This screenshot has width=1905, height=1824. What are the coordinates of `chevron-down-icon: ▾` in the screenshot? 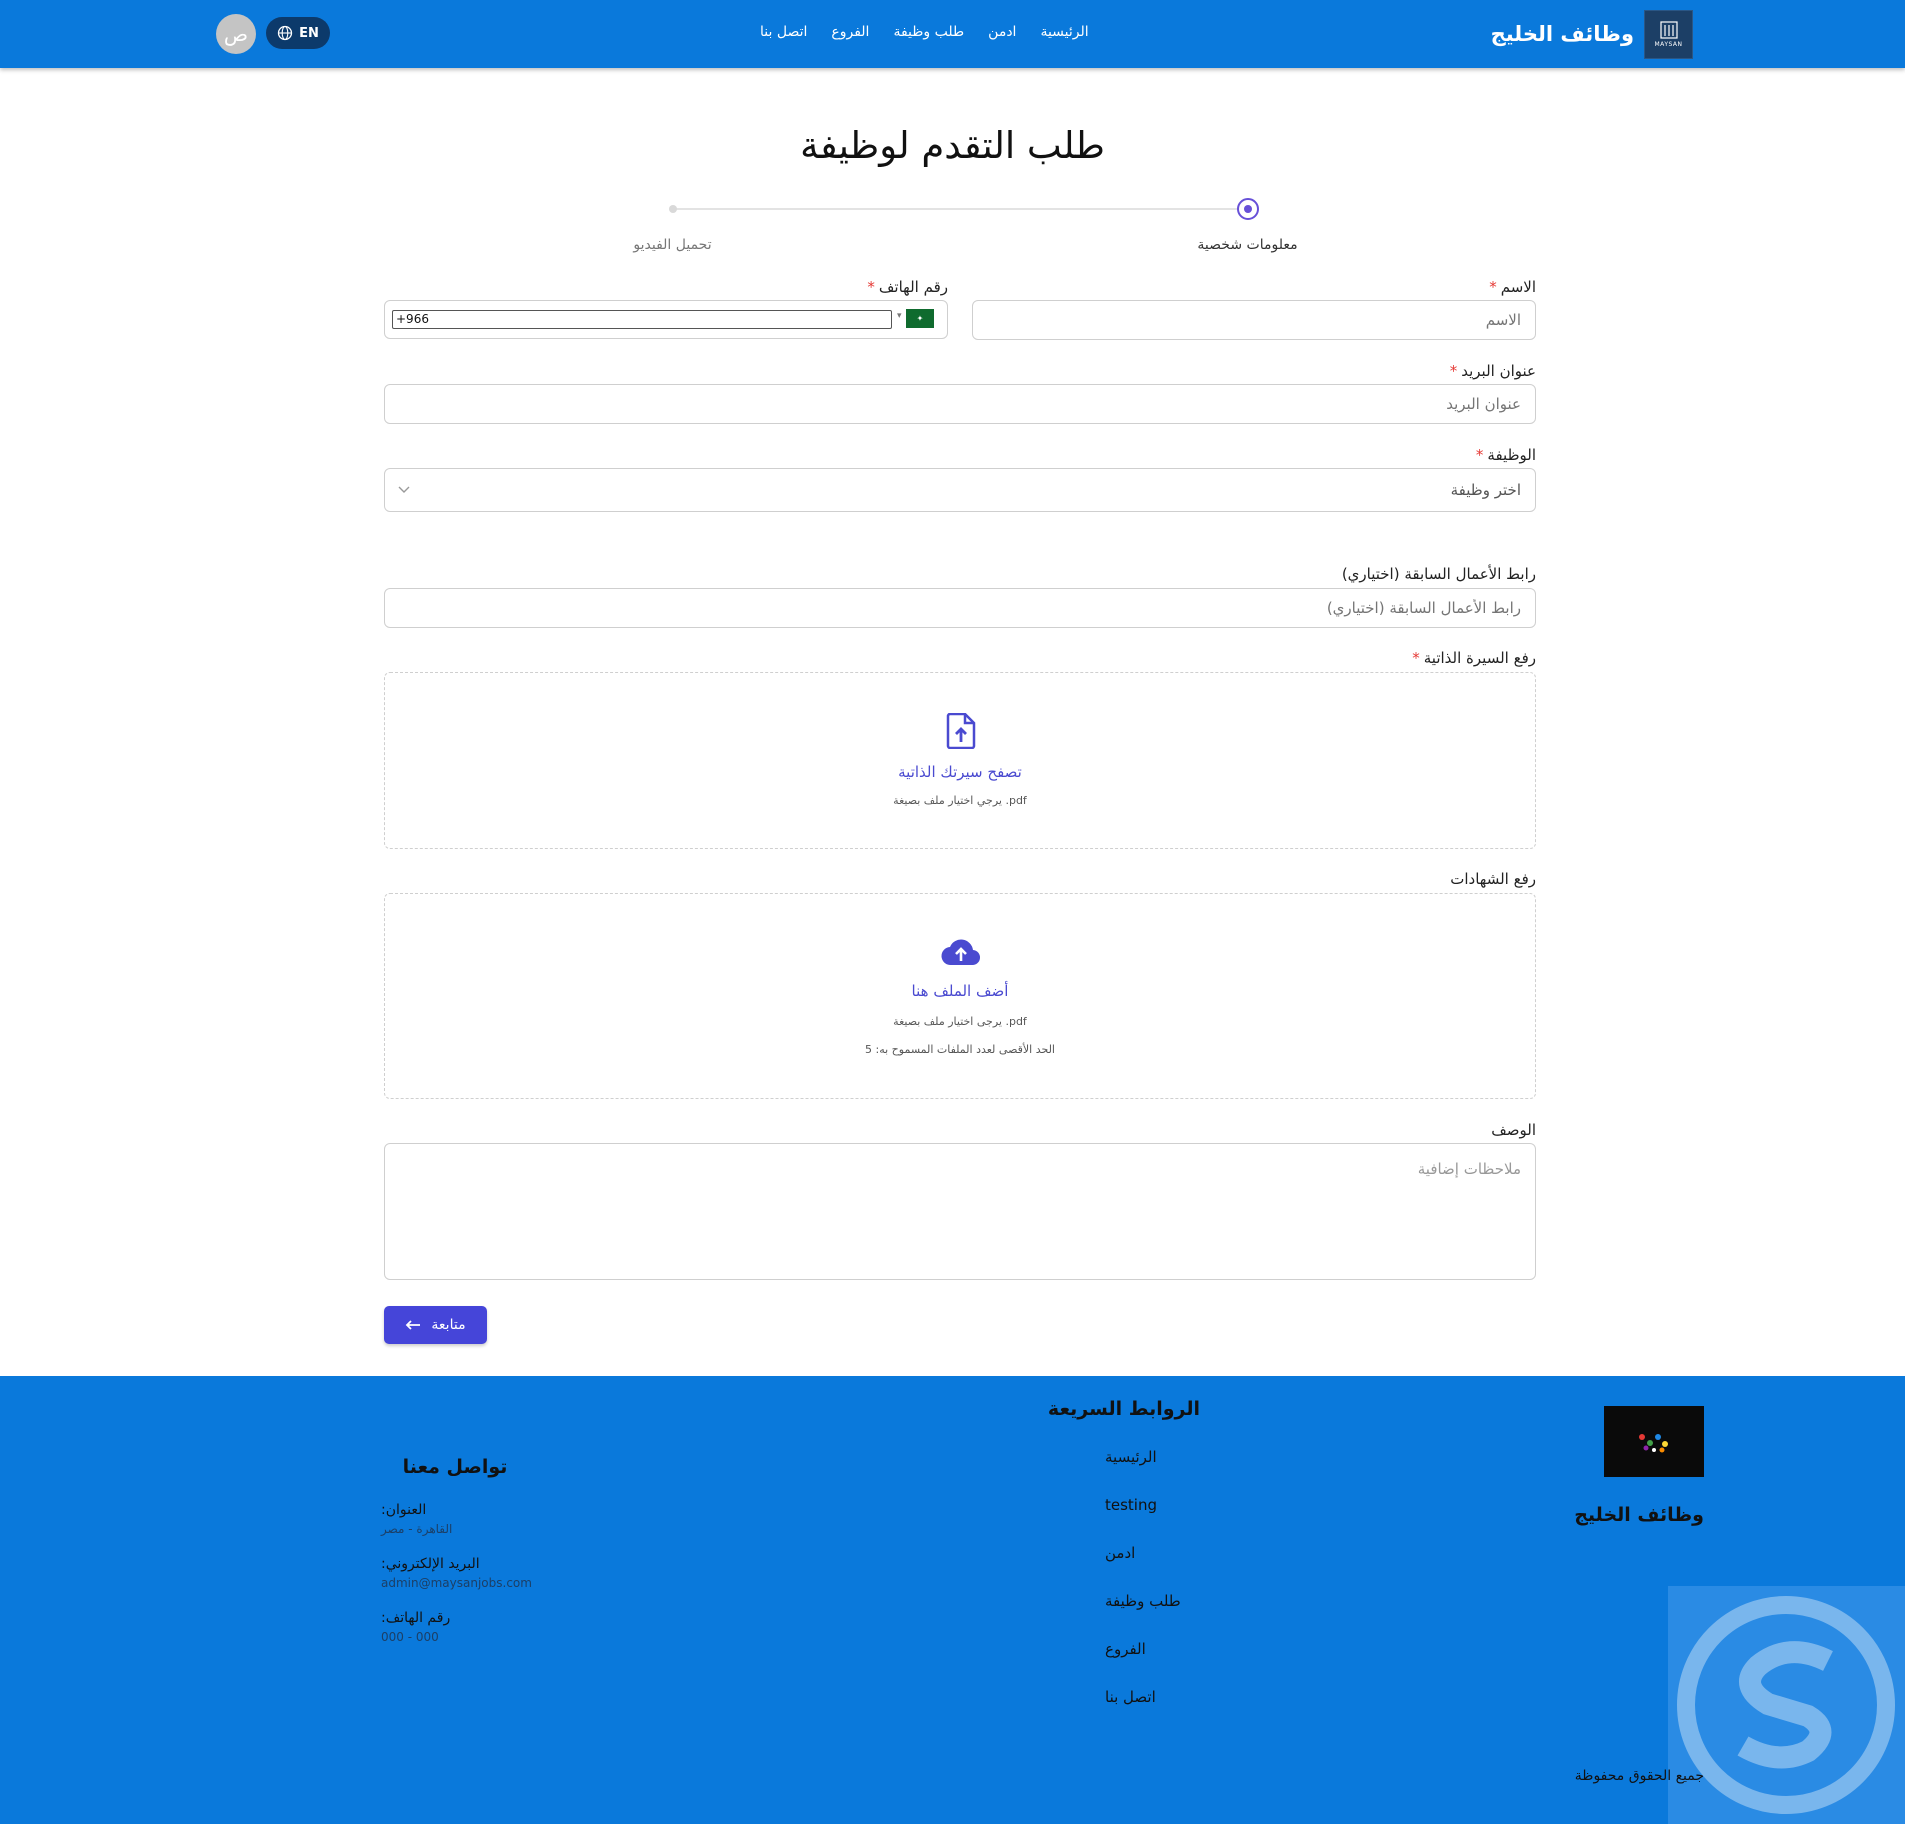 It's located at (899, 316).